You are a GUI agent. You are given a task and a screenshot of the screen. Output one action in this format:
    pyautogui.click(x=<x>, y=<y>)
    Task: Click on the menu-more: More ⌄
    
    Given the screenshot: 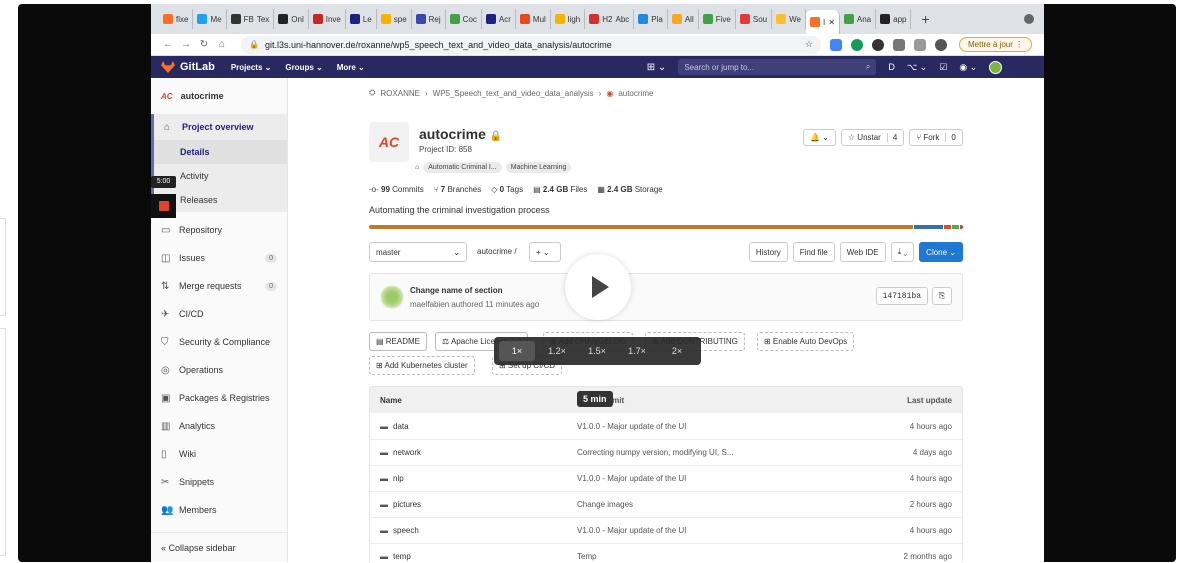 What is the action you would take?
    pyautogui.click(x=351, y=67)
    